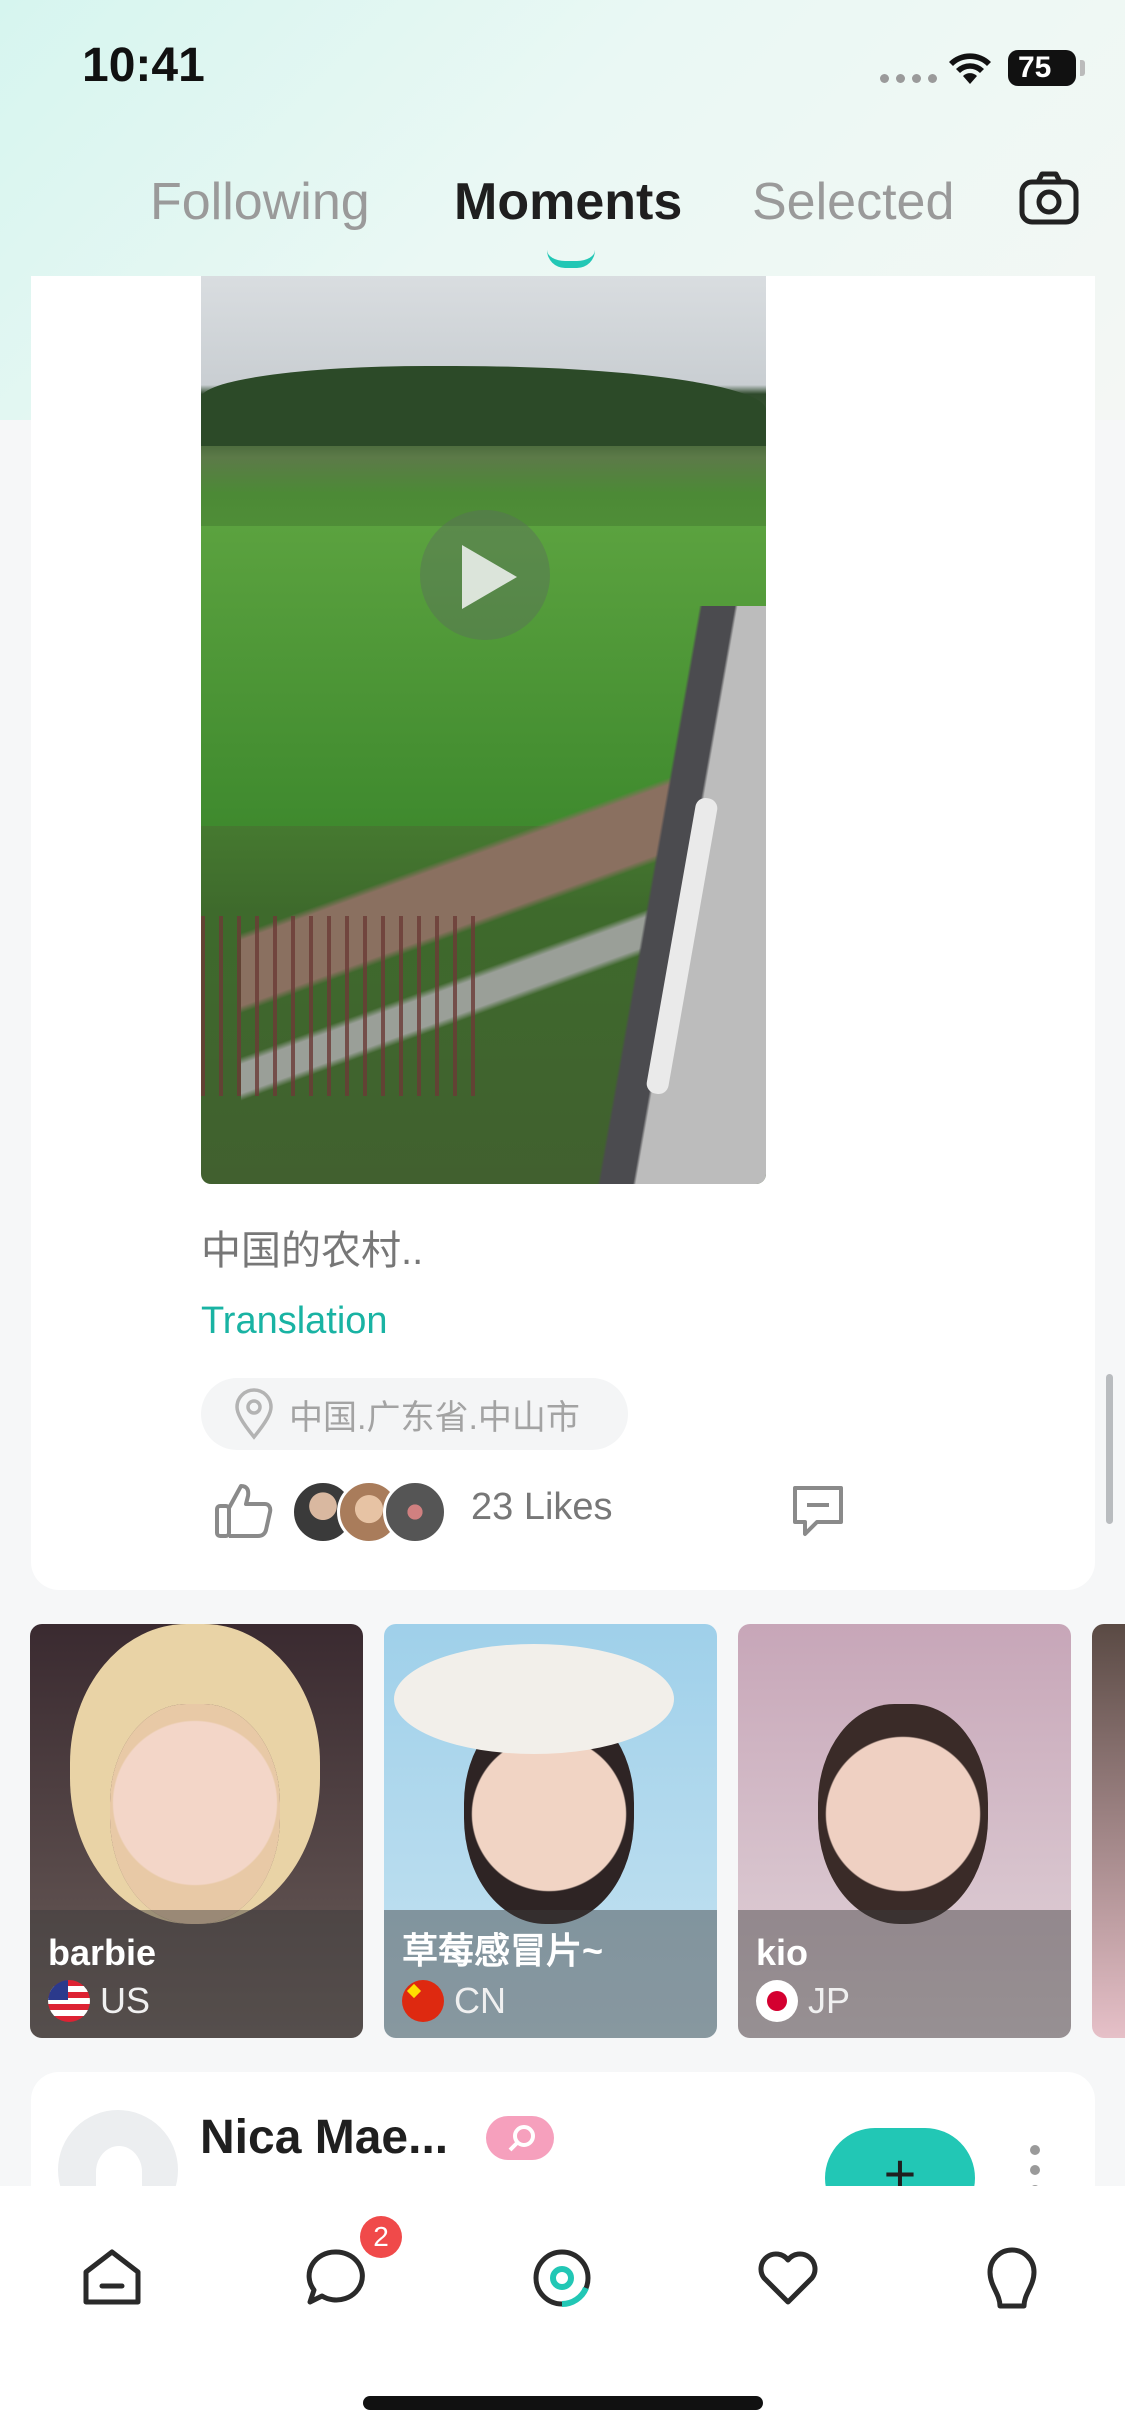  Describe the element at coordinates (254, 1414) in the screenshot. I see `location-pin-icon` at that location.